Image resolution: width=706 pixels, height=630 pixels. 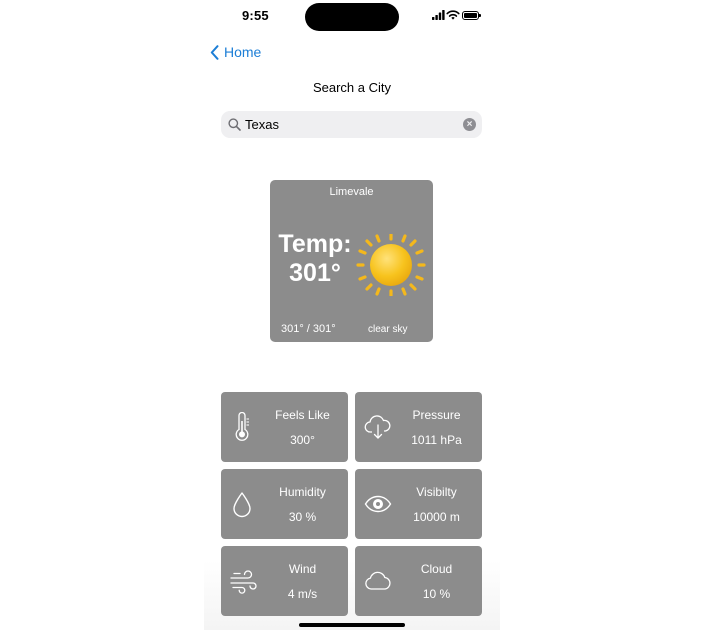 What do you see at coordinates (391, 265) in the screenshot?
I see `sun-icon` at bounding box center [391, 265].